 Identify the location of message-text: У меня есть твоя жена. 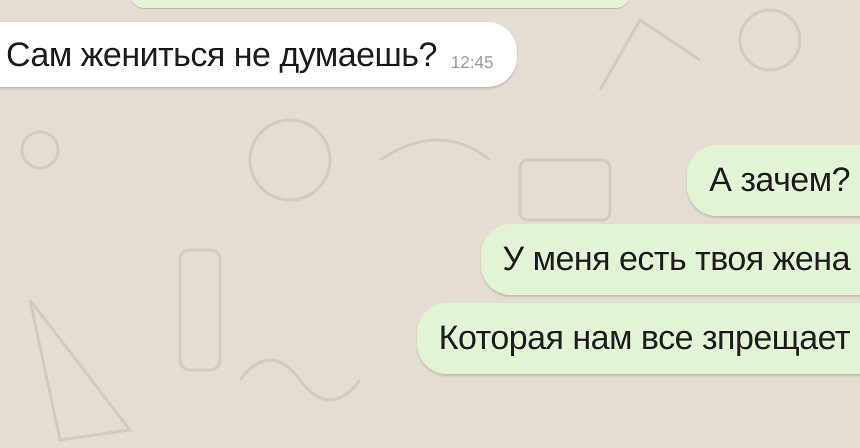
(676, 259).